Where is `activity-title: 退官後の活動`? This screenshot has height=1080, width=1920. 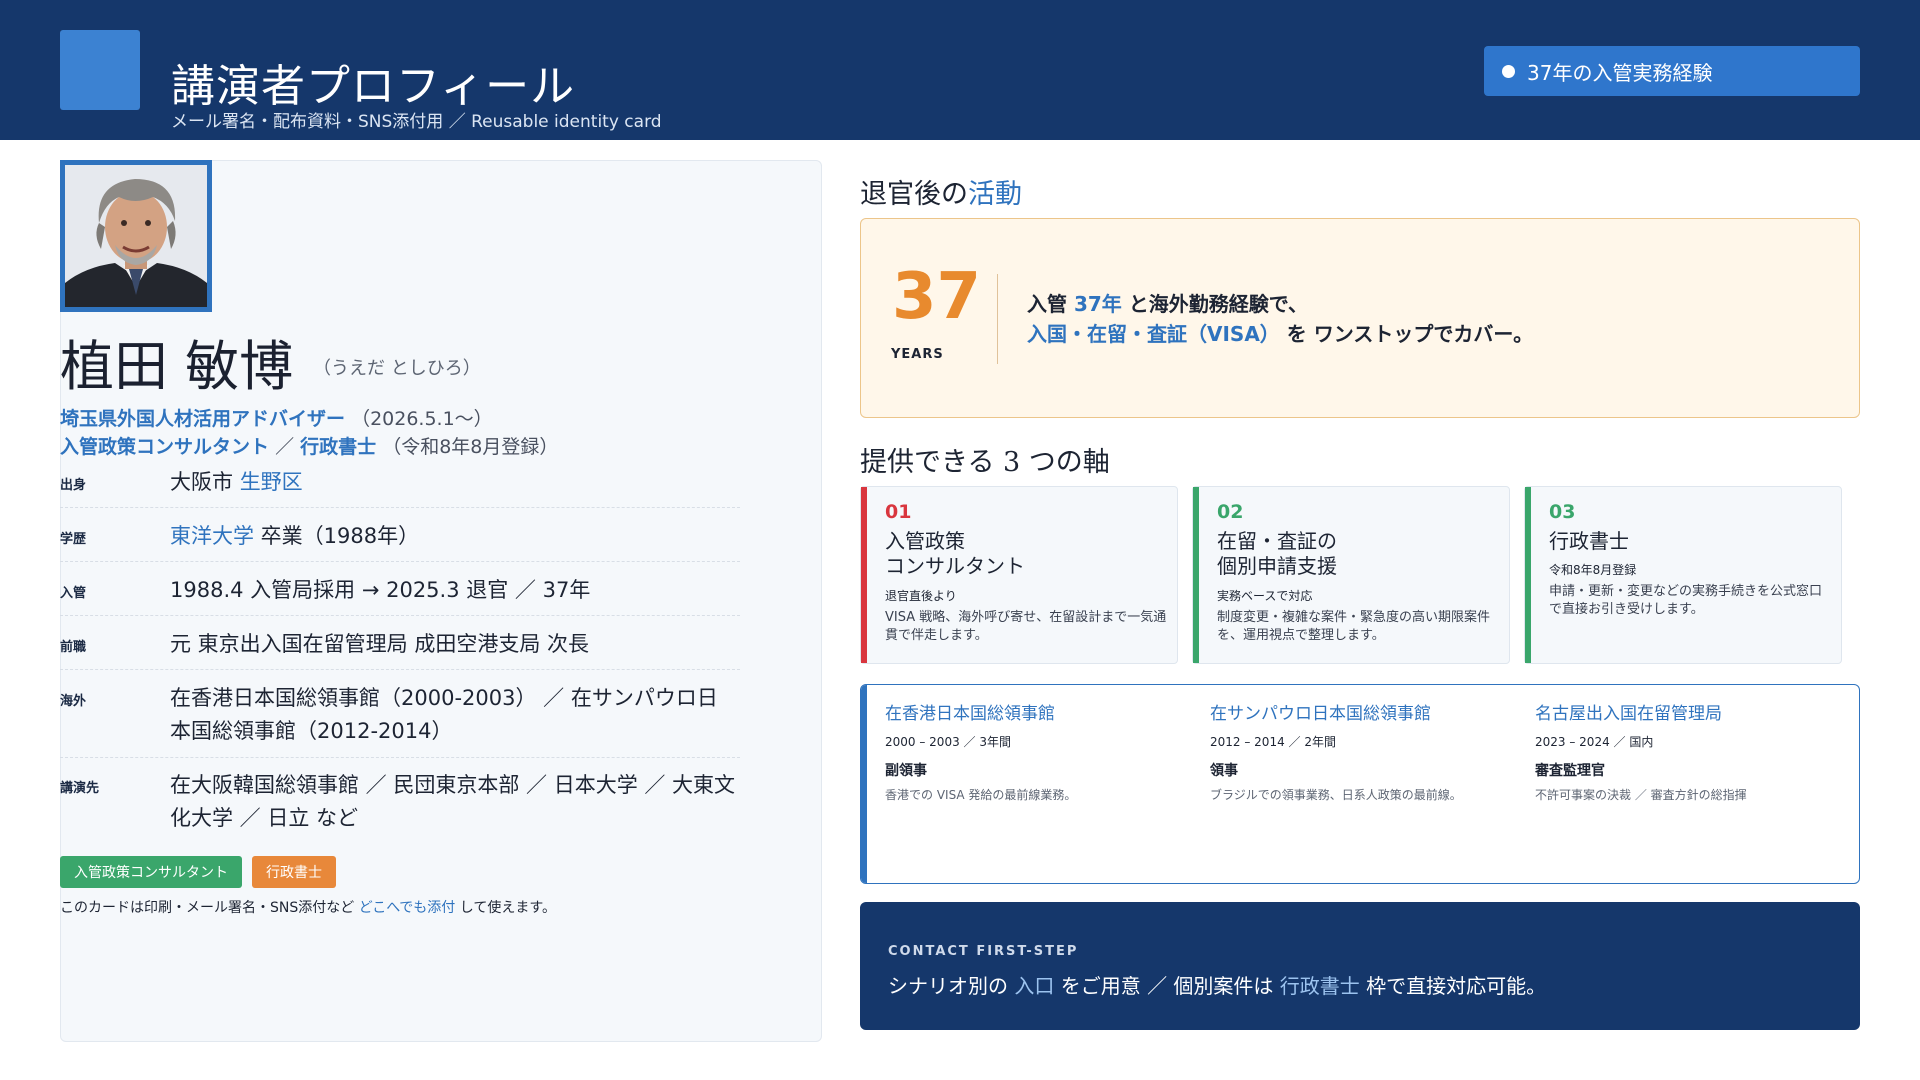
activity-title: 退官後の活動 is located at coordinates (941, 191).